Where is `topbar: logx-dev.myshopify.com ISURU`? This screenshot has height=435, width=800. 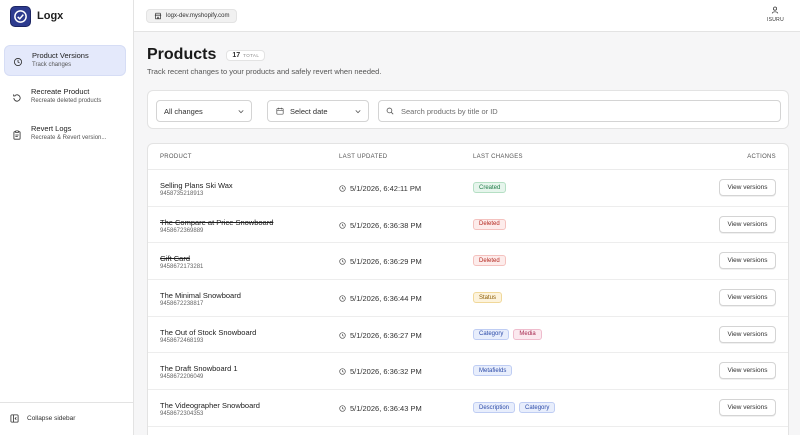 topbar: logx-dev.myshopify.com ISURU is located at coordinates (467, 16).